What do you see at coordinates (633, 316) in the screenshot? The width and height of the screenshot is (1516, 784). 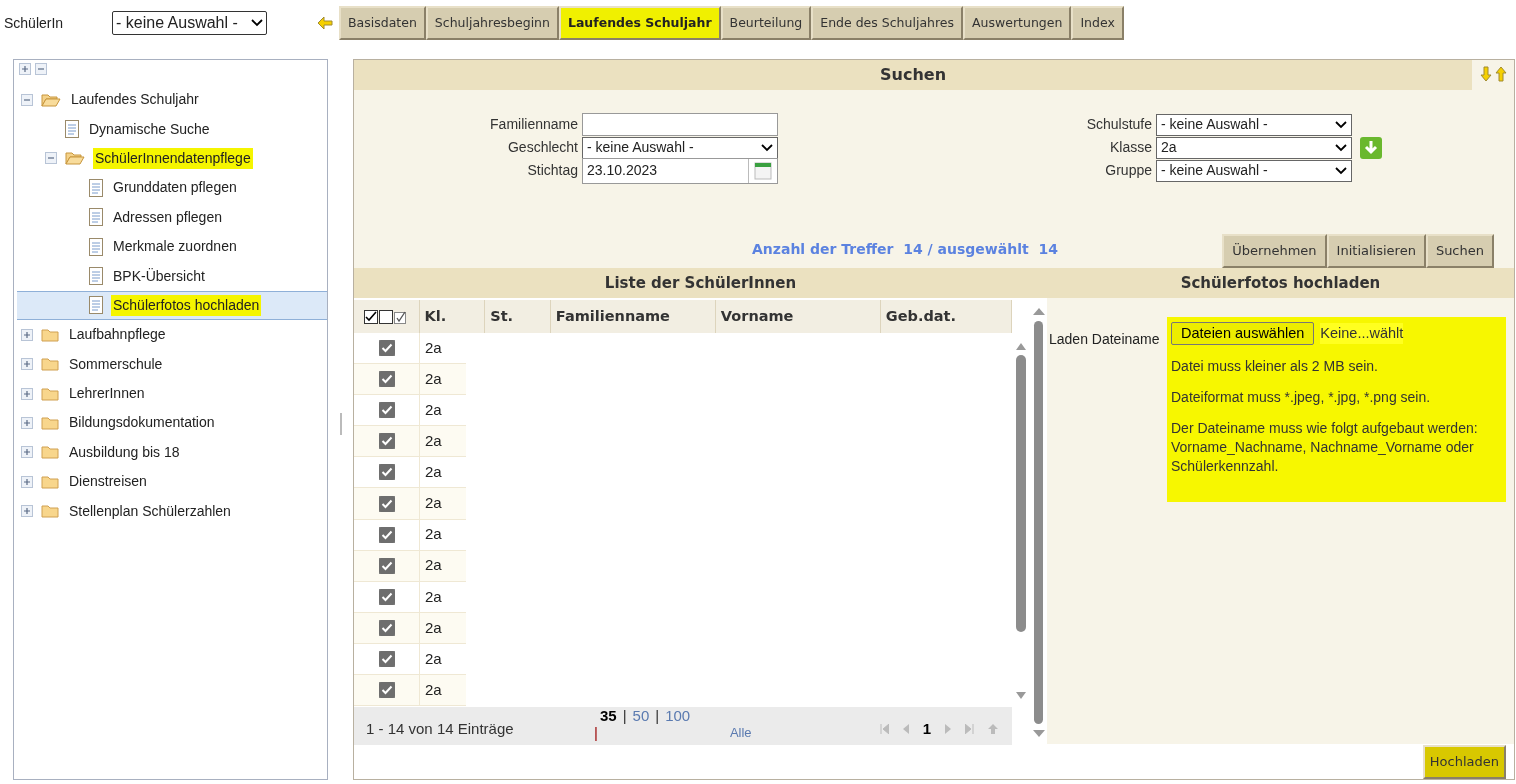 I see `column-header: Familienname` at bounding box center [633, 316].